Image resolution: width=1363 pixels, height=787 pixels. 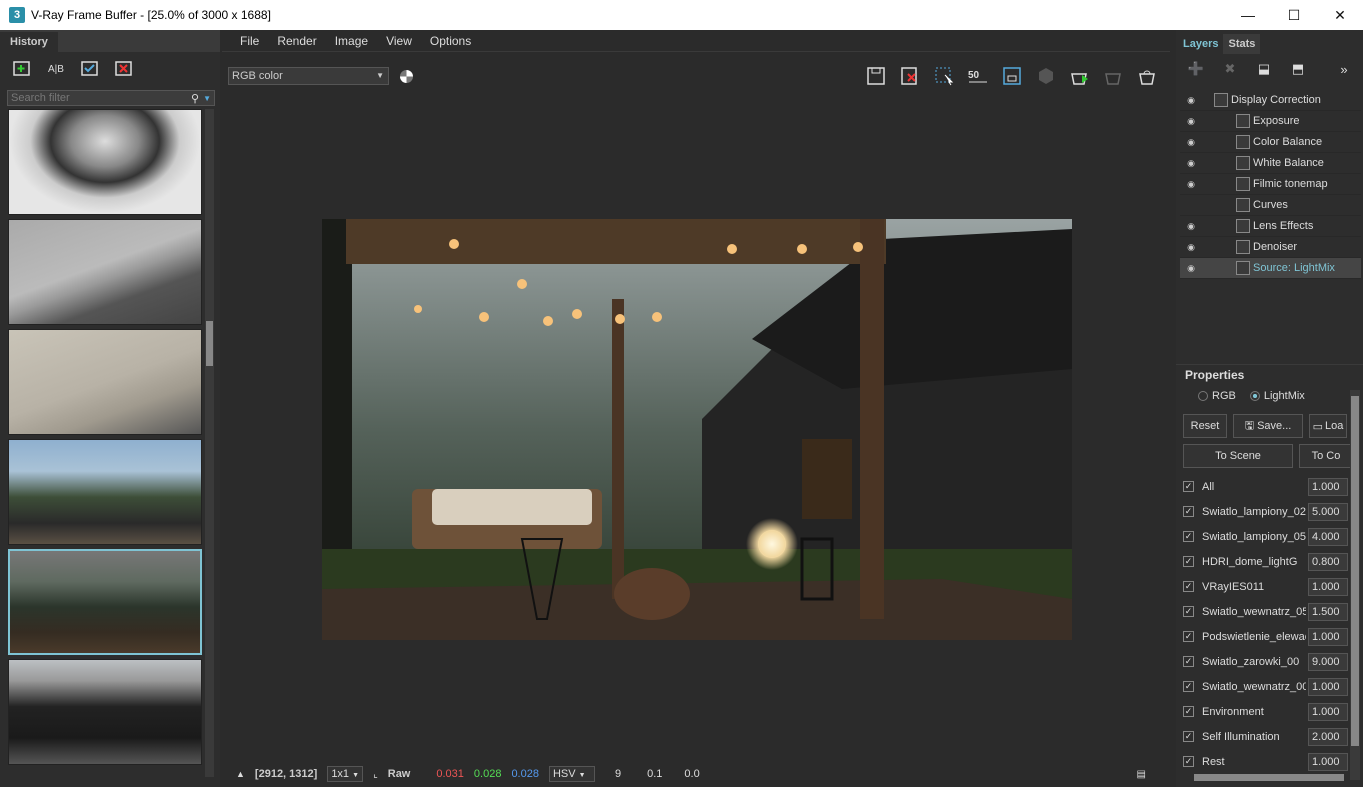 What do you see at coordinates (90, 68) in the screenshot?
I see `load-history-icon` at bounding box center [90, 68].